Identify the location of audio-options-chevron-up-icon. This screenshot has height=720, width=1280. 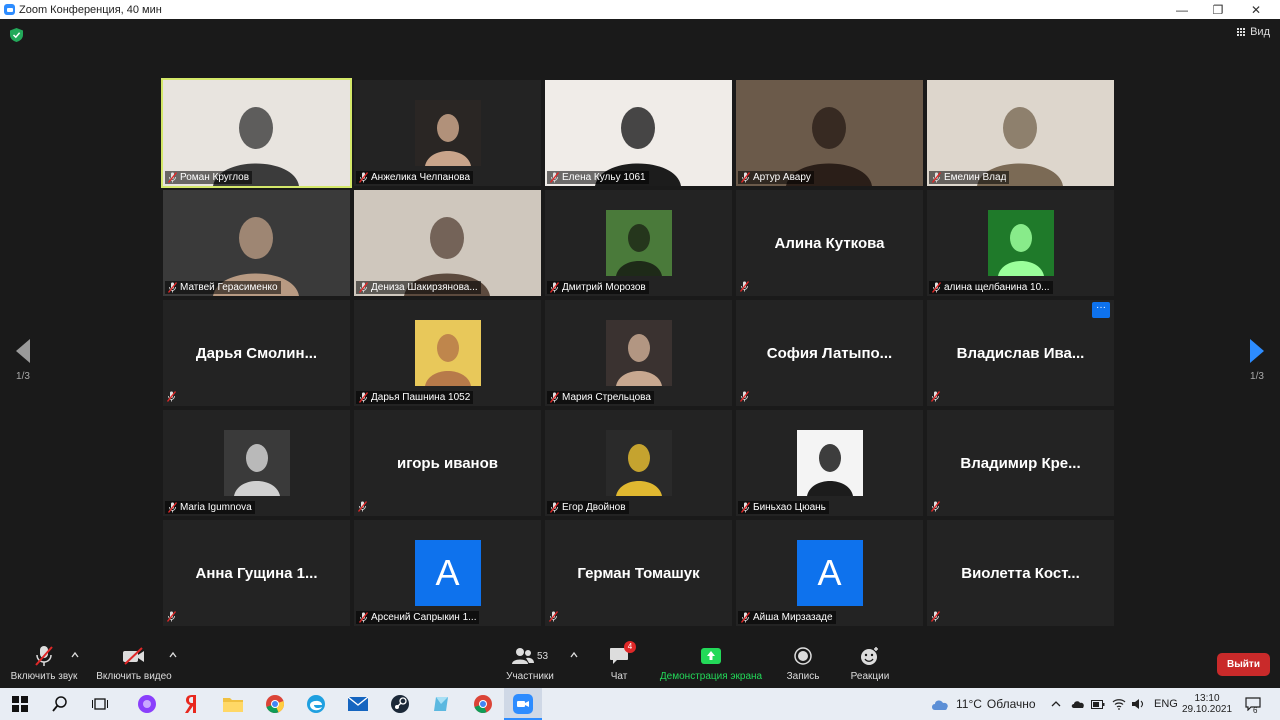
(75, 655).